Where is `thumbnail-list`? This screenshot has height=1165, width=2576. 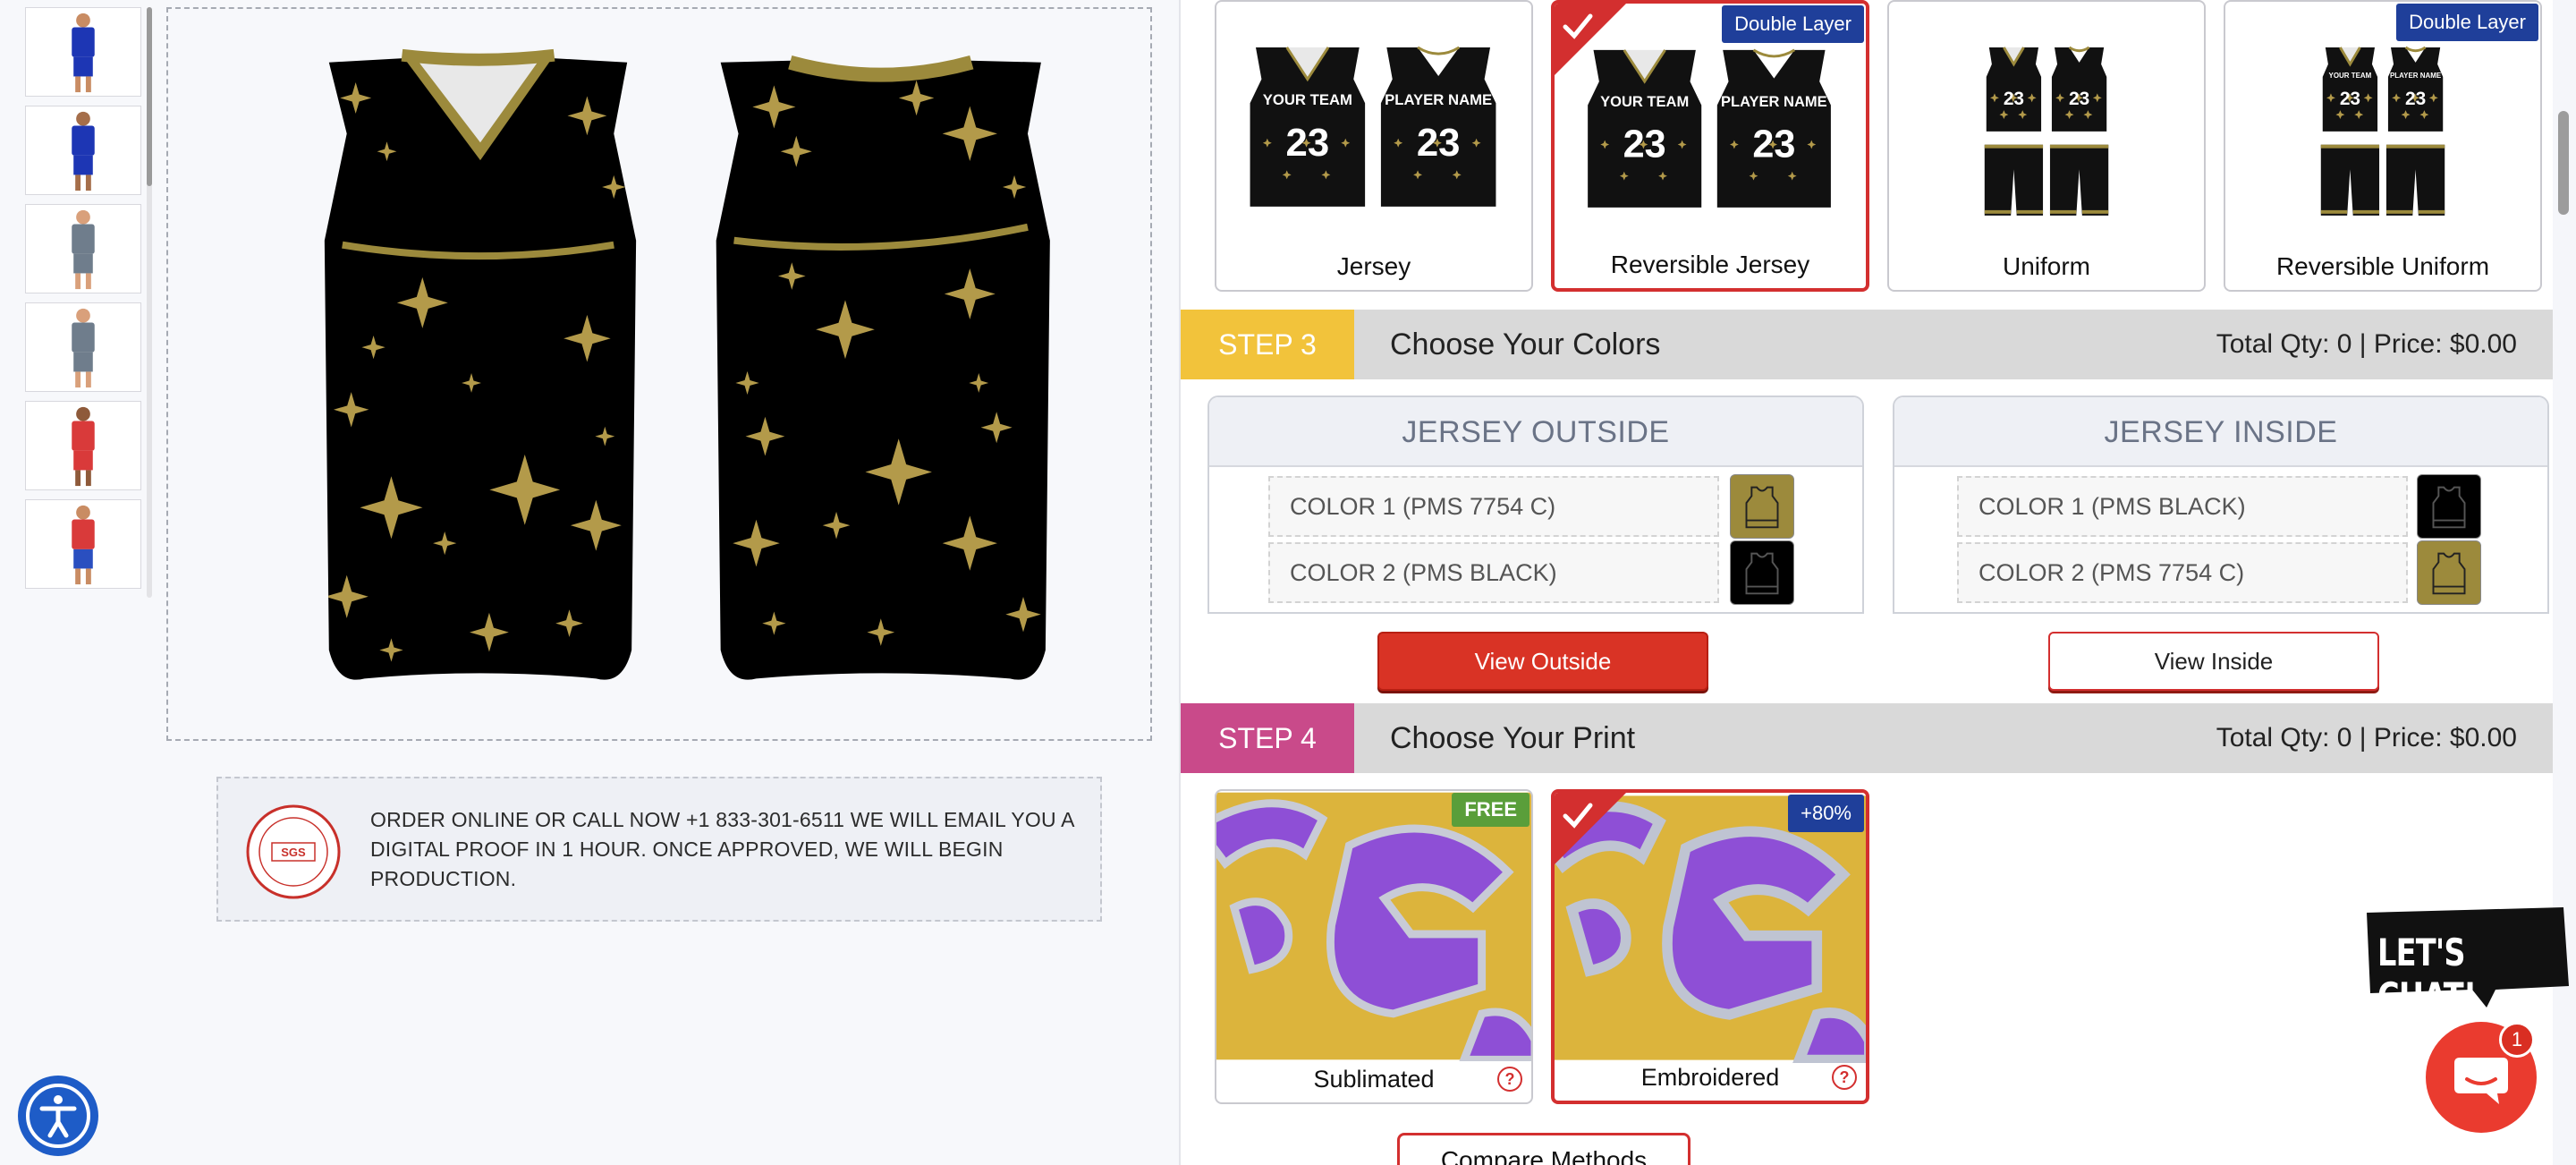 thumbnail-list is located at coordinates (85, 302).